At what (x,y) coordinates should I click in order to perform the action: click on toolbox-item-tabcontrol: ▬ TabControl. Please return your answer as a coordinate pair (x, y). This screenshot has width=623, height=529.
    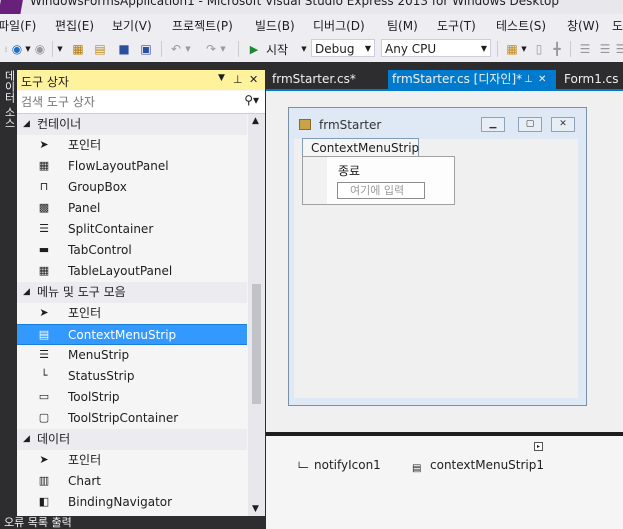
    Looking at the image, I should click on (132, 250).